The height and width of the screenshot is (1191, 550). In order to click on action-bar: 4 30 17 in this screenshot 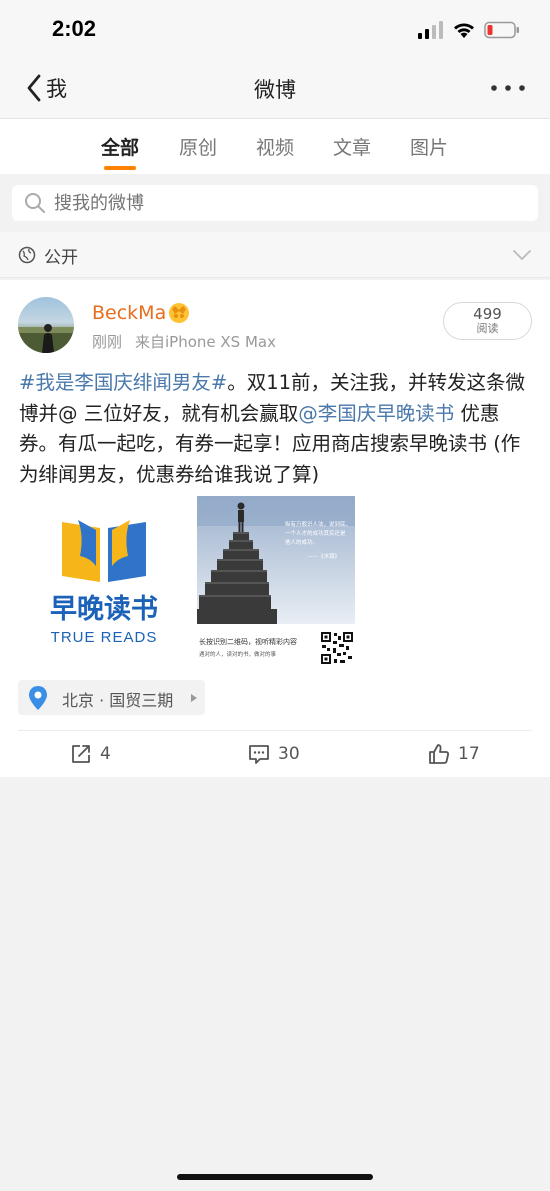, I will do `click(275, 753)`.